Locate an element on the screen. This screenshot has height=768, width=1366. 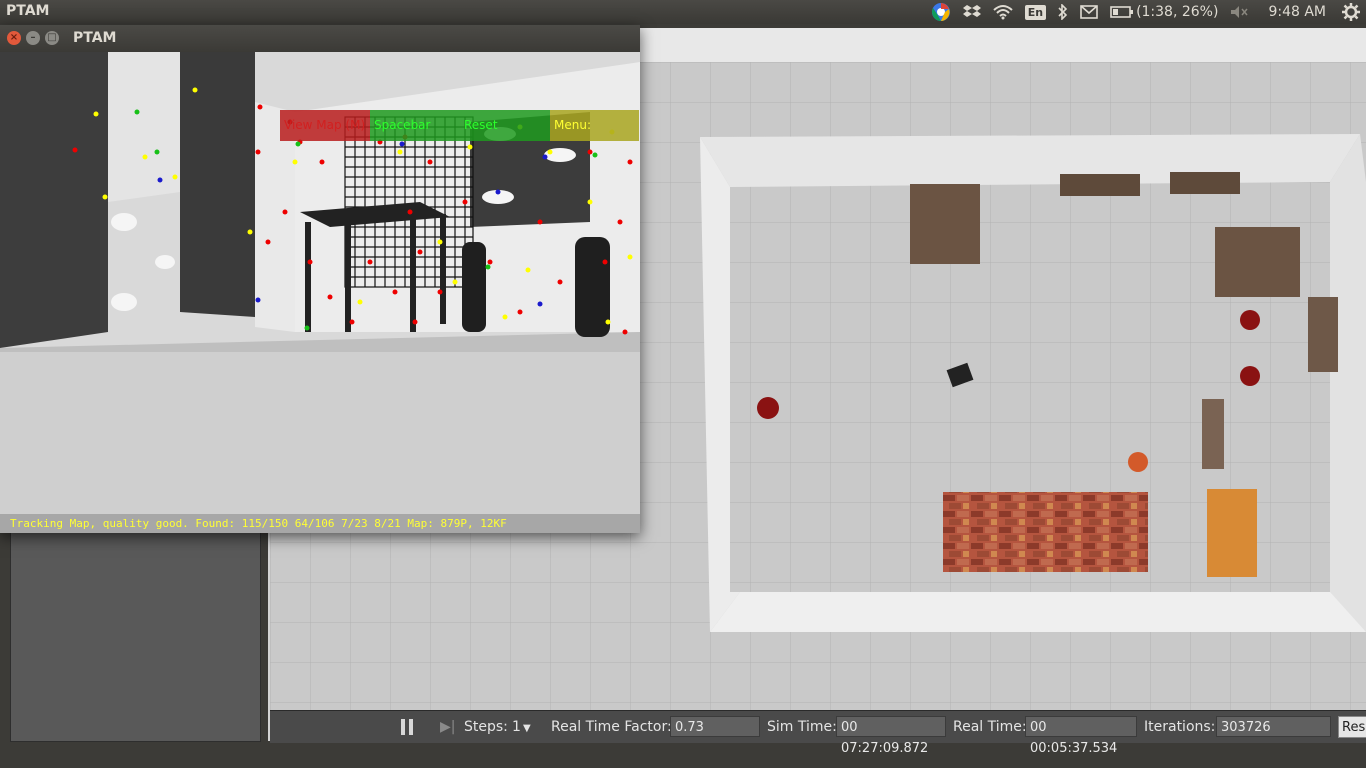
real-time-field: 00 00:05:37.534 is located at coordinates (1081, 736).